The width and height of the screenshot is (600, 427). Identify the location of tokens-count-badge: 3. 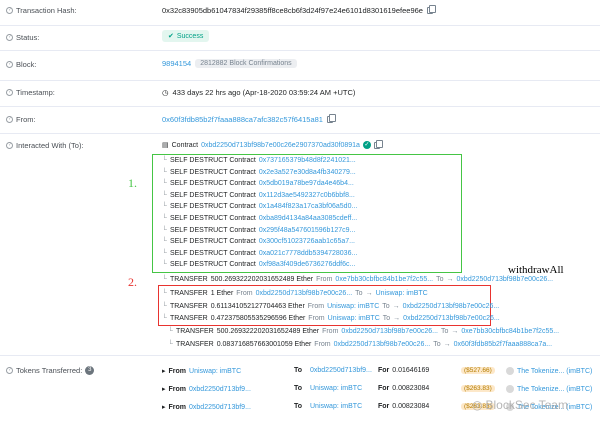
(90, 370).